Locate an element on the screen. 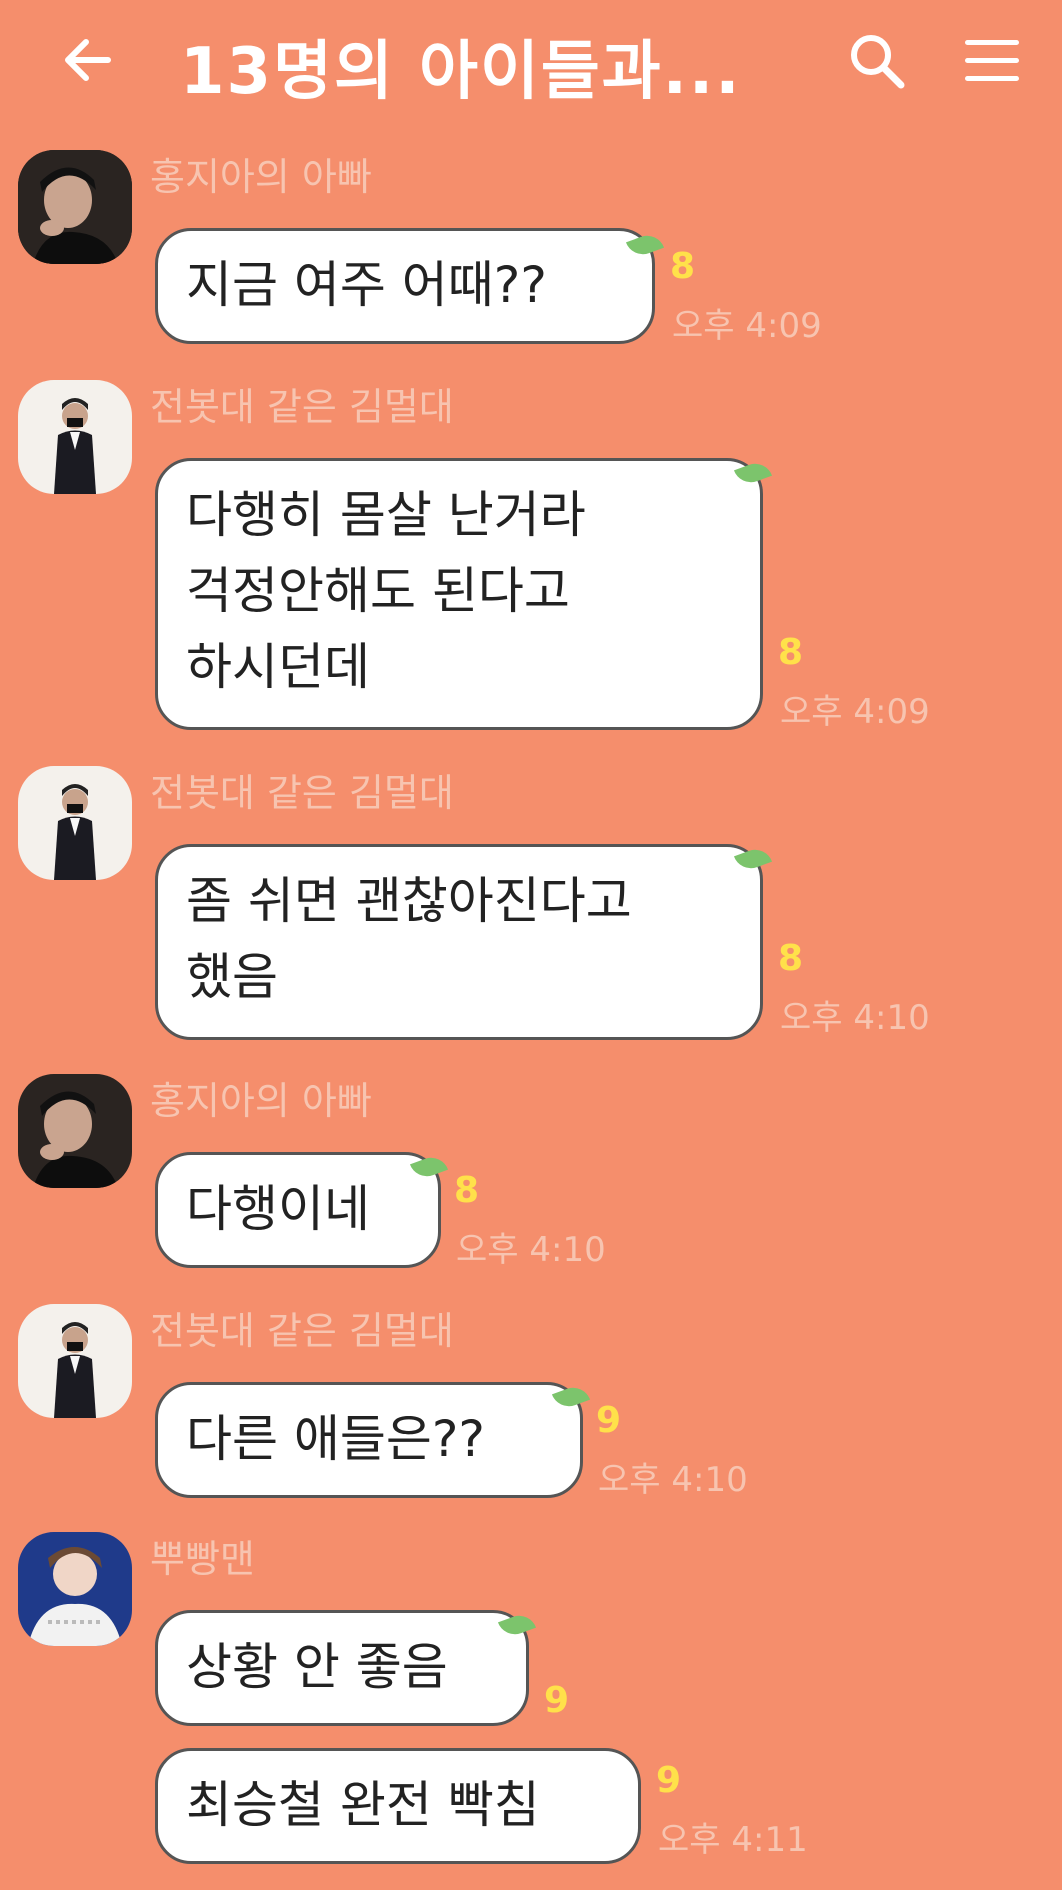 The image size is (1062, 1890). message-bubble: 상황 안 좋음 is located at coordinates (342, 1668).